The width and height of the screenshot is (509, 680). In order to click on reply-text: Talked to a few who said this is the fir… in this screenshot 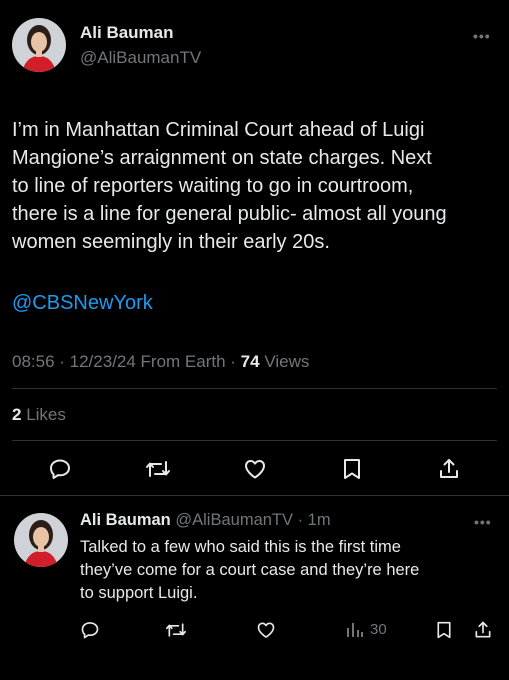, I will do `click(290, 570)`.